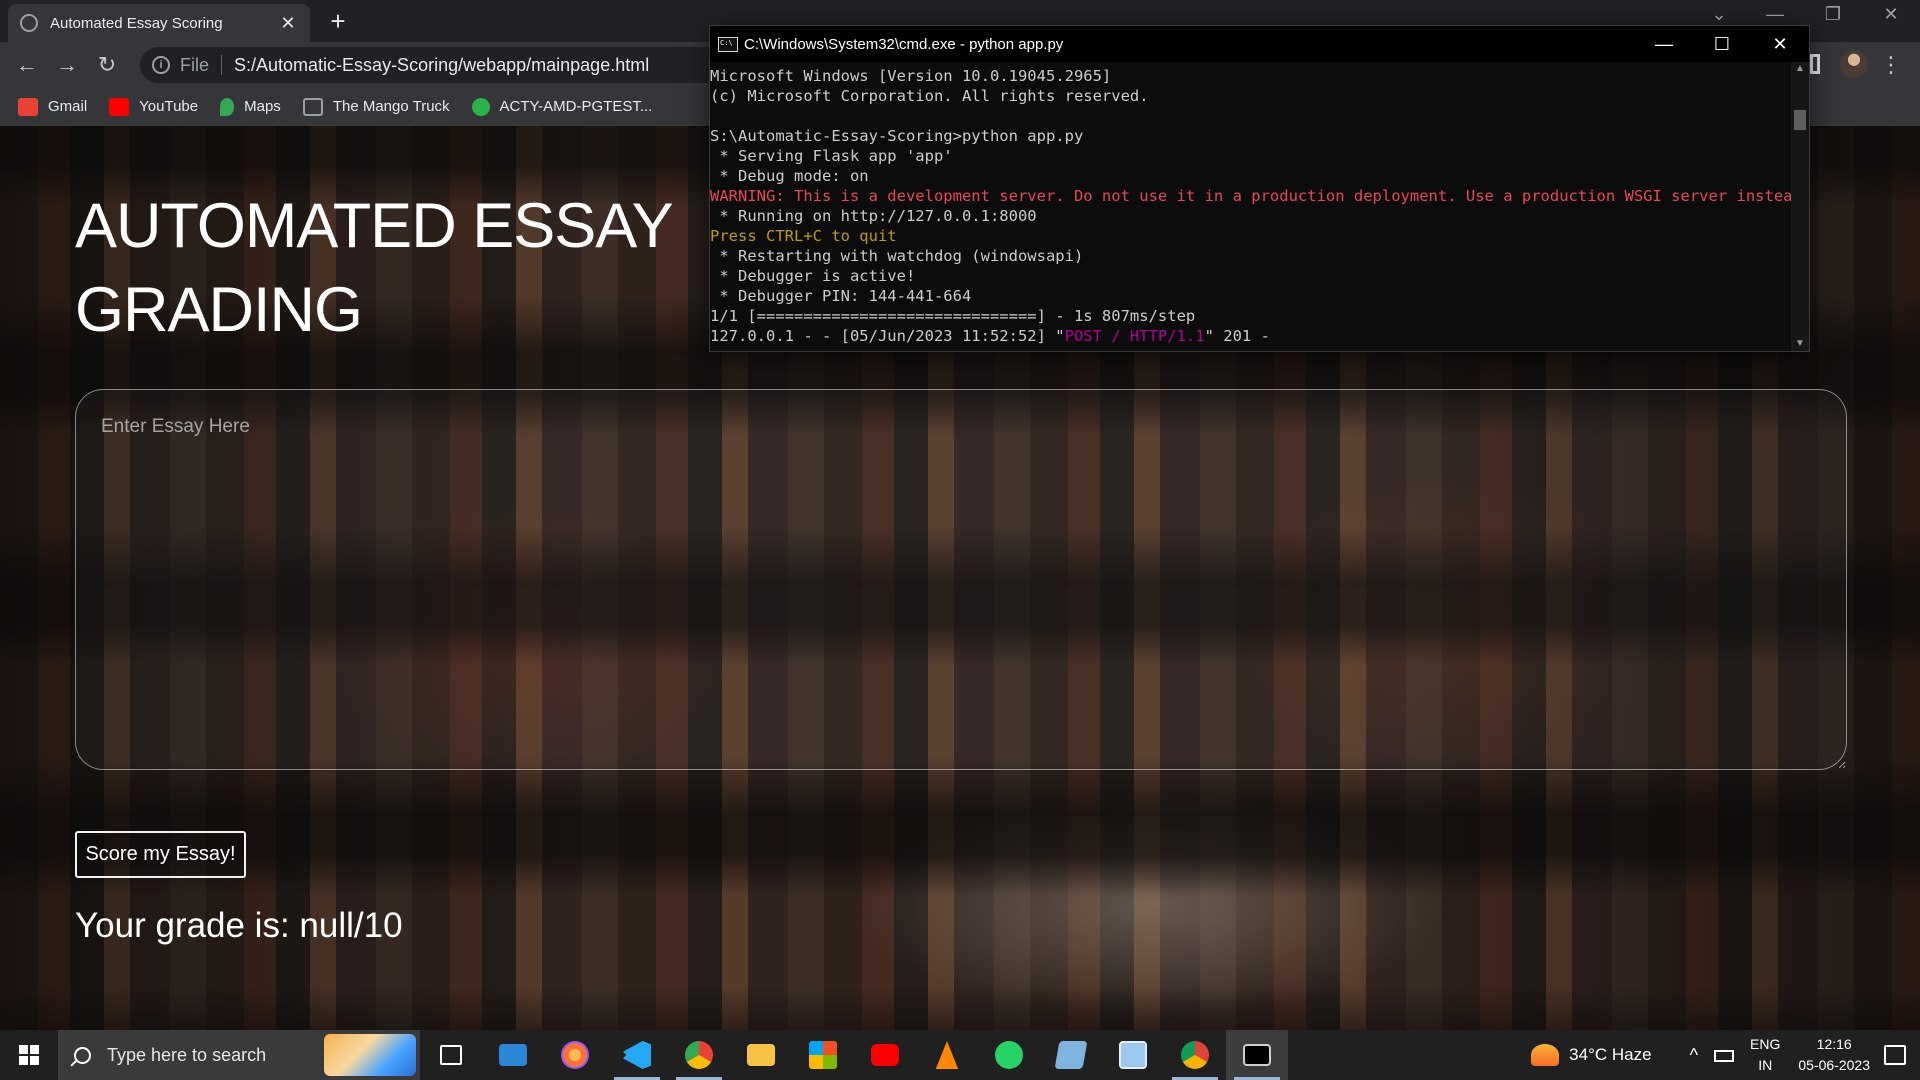 Image resolution: width=1920 pixels, height=1080 pixels. I want to click on back-arrow-icon: ←, so click(27, 65).